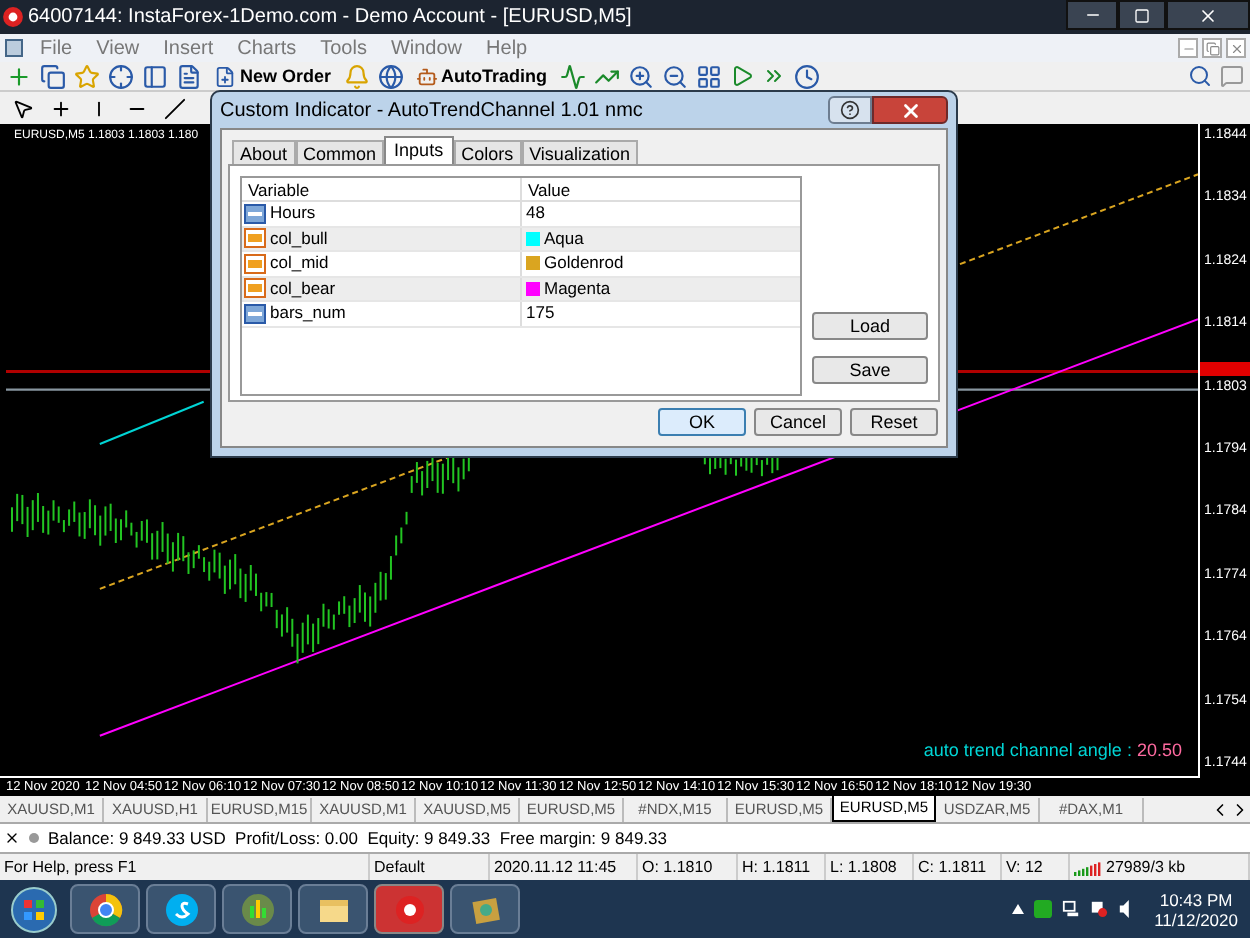 This screenshot has height=938, width=1250. Describe the element at coordinates (555, 867) in the screenshot. I see `status-text: 2020.11.12 11:45` at that location.